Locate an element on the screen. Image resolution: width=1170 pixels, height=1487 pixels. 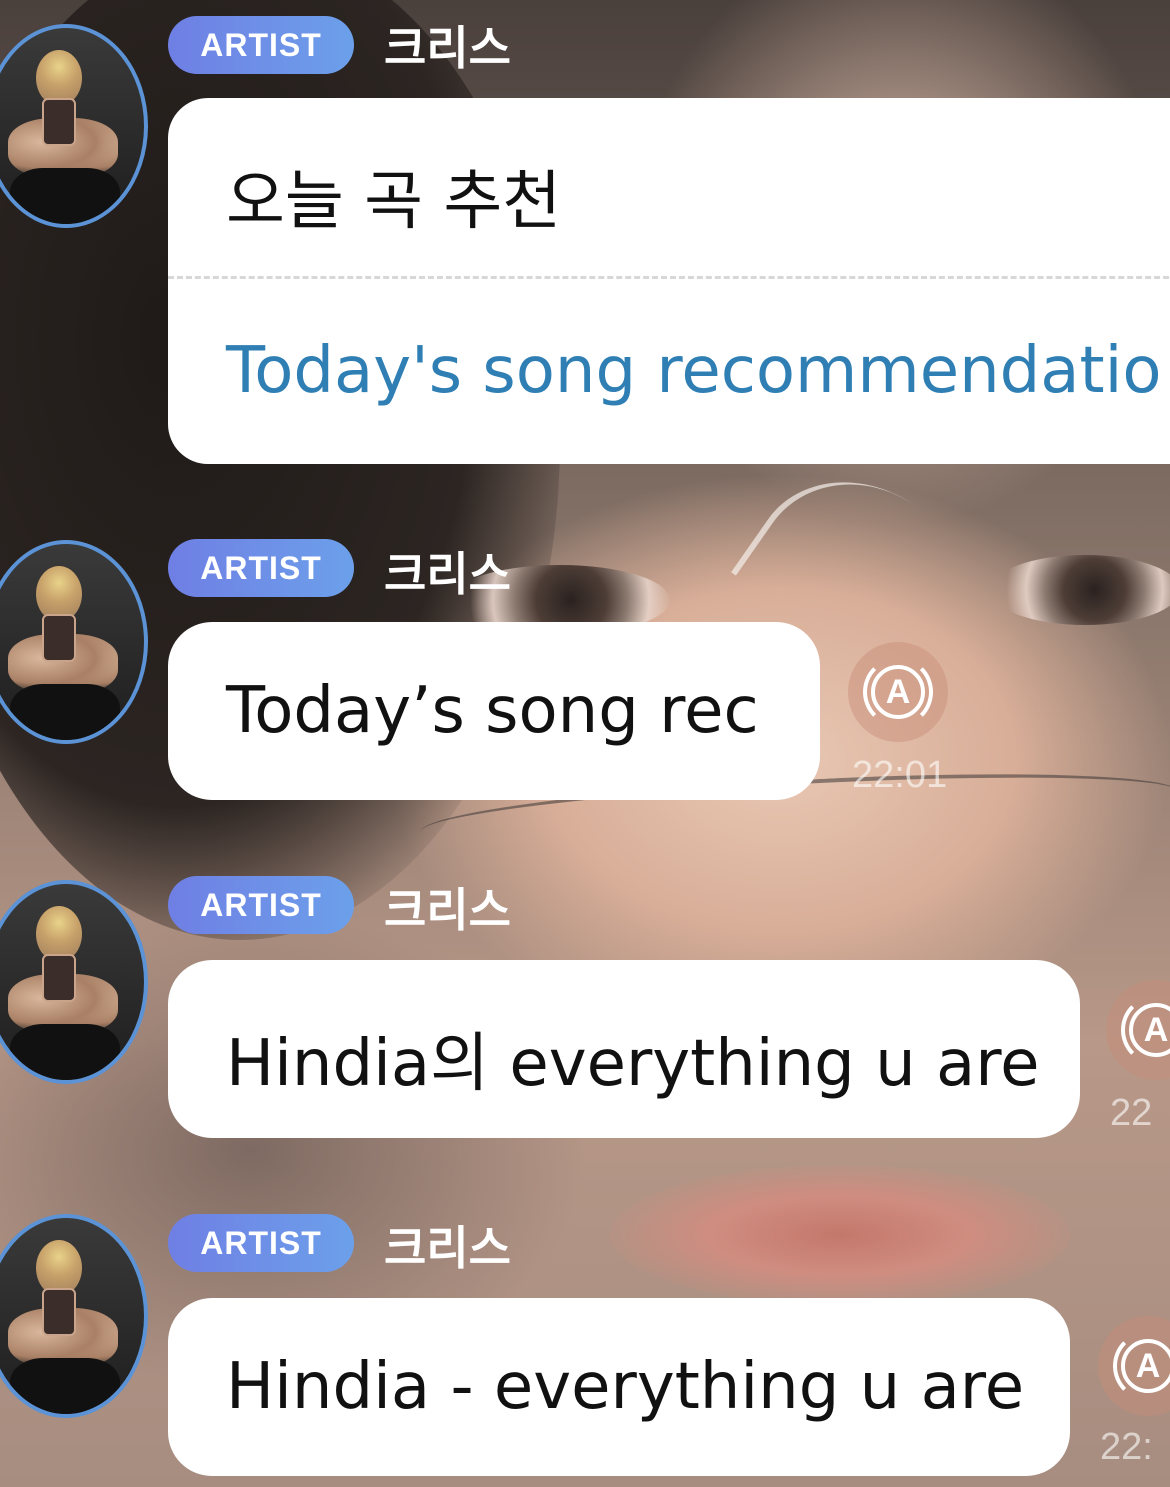
message-time: 22 is located at coordinates (1131, 1113).